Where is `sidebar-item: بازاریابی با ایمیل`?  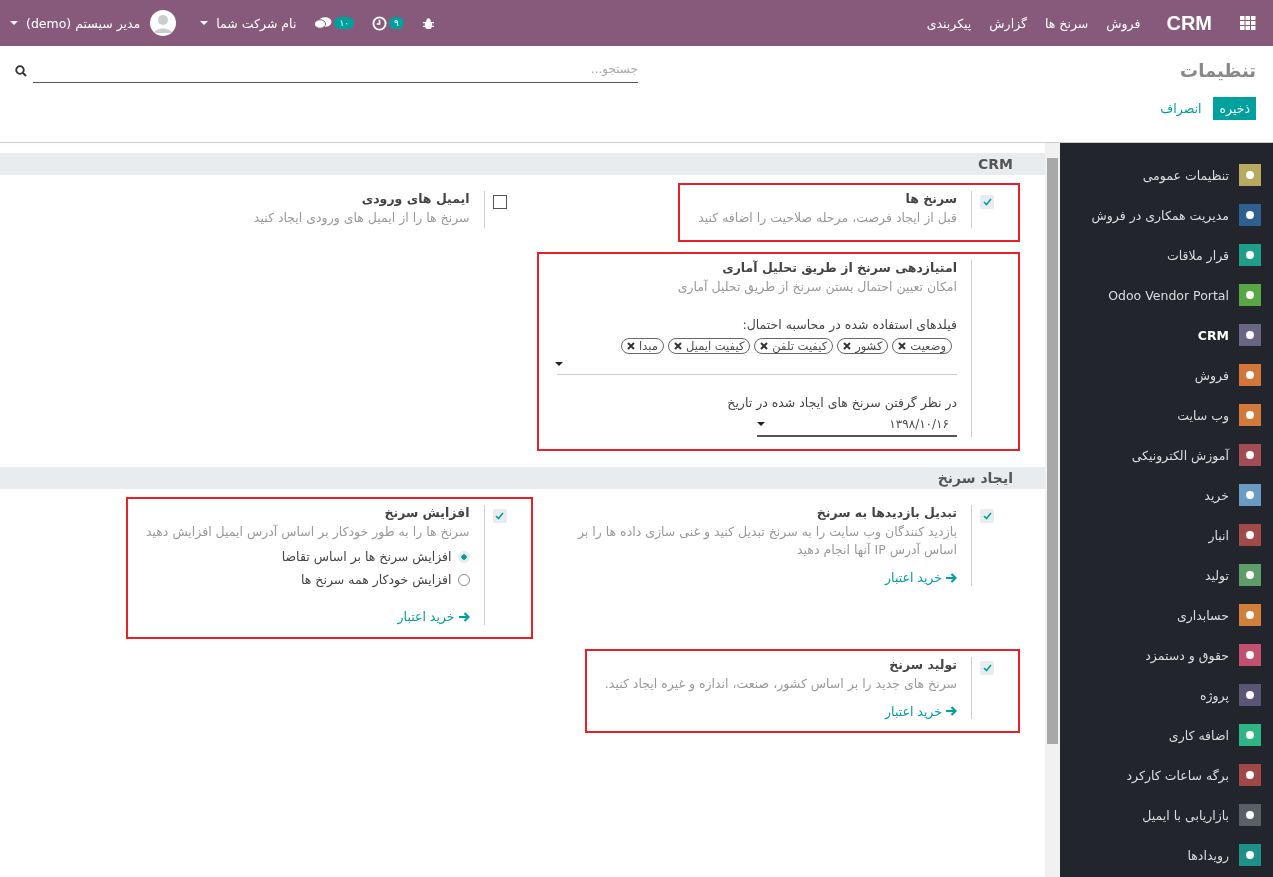
sidebar-item: بازاریابی با ایمیل is located at coordinates (1166, 815).